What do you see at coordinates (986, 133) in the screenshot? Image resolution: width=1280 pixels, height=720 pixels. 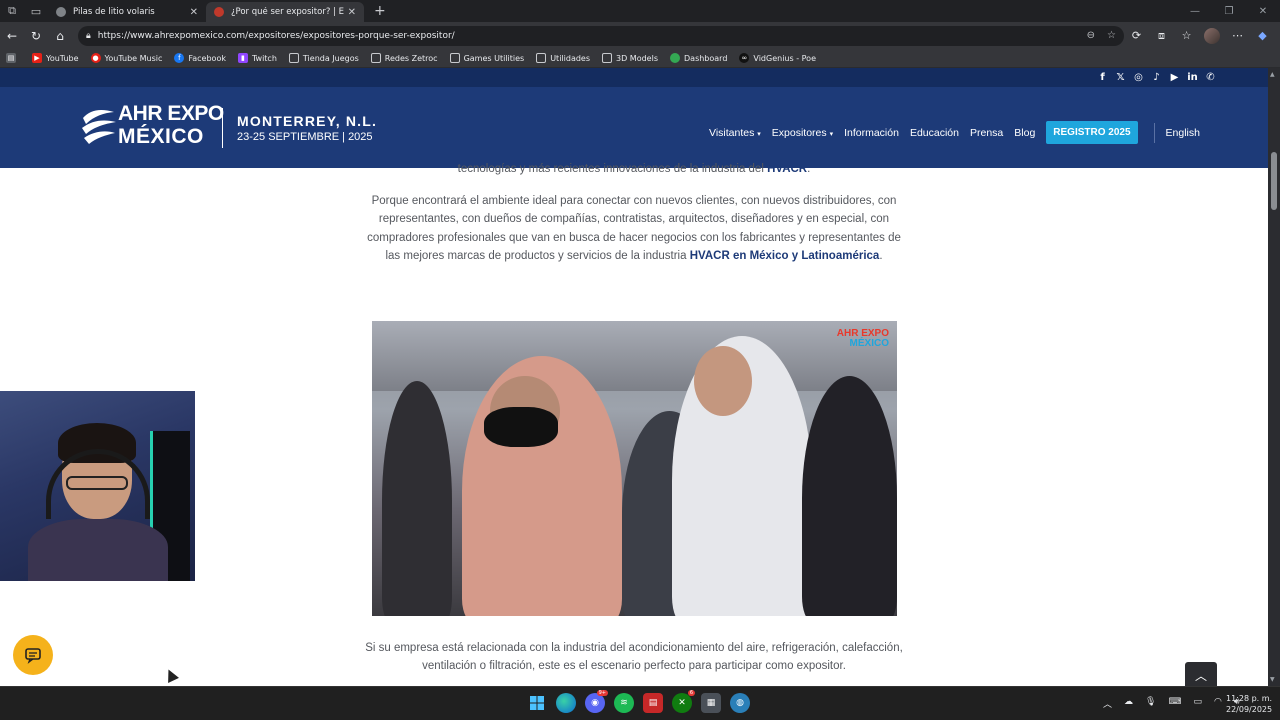 I see `nav-prensa: Prensa` at bounding box center [986, 133].